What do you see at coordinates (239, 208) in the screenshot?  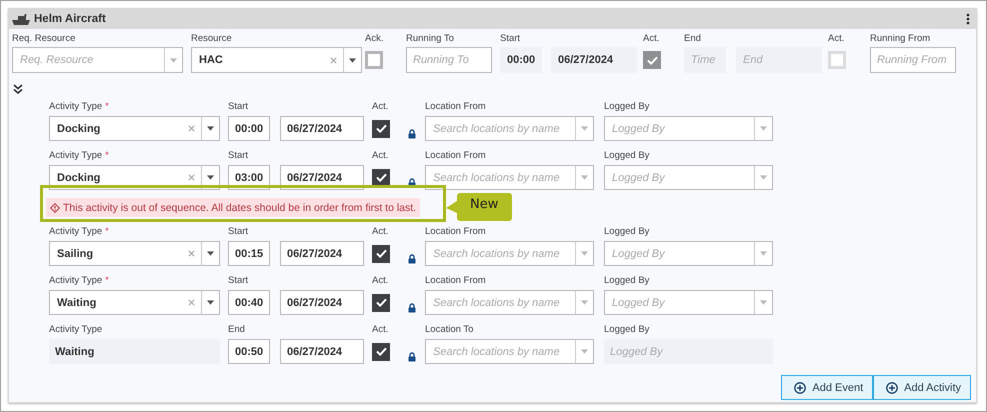 I see `error-text: This activity is out of sequence. All dates should be in order from first to last.` at bounding box center [239, 208].